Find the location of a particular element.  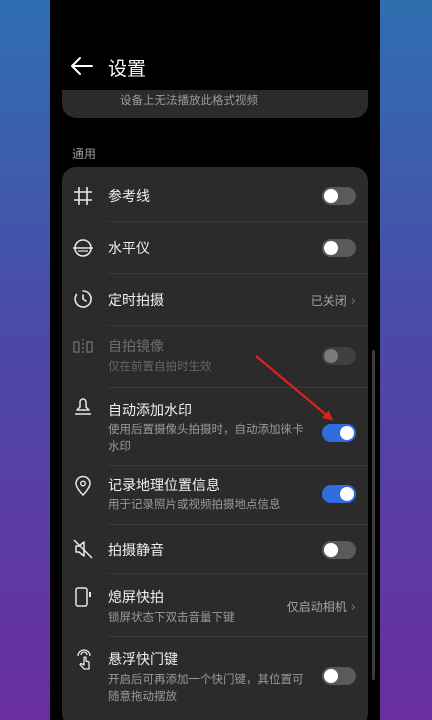

location-pin-icon is located at coordinates (83, 486).